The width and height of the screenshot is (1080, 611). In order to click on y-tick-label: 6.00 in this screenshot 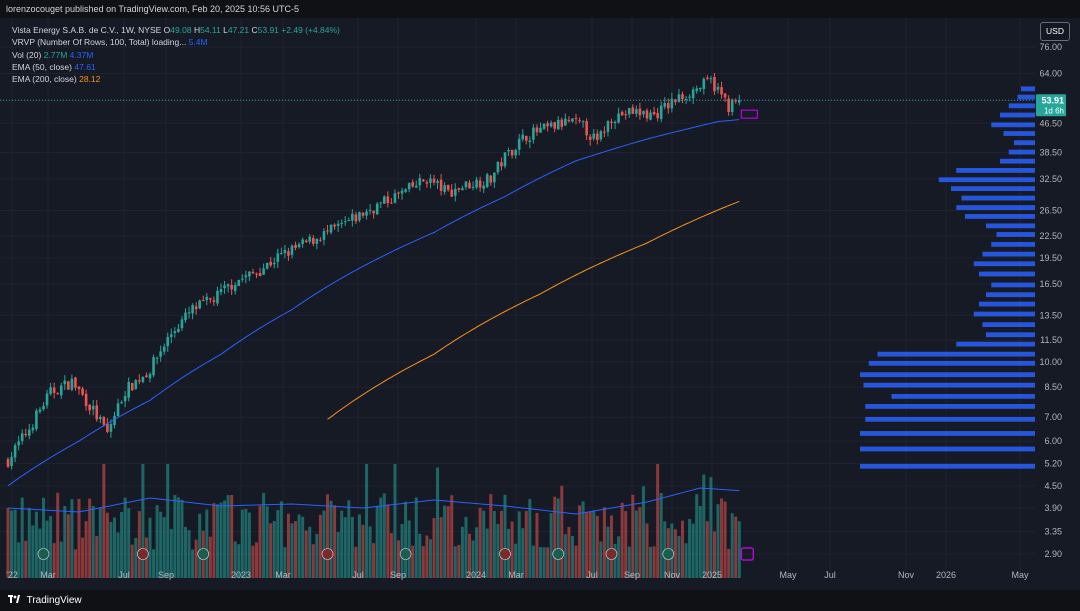, I will do `click(1053, 441)`.